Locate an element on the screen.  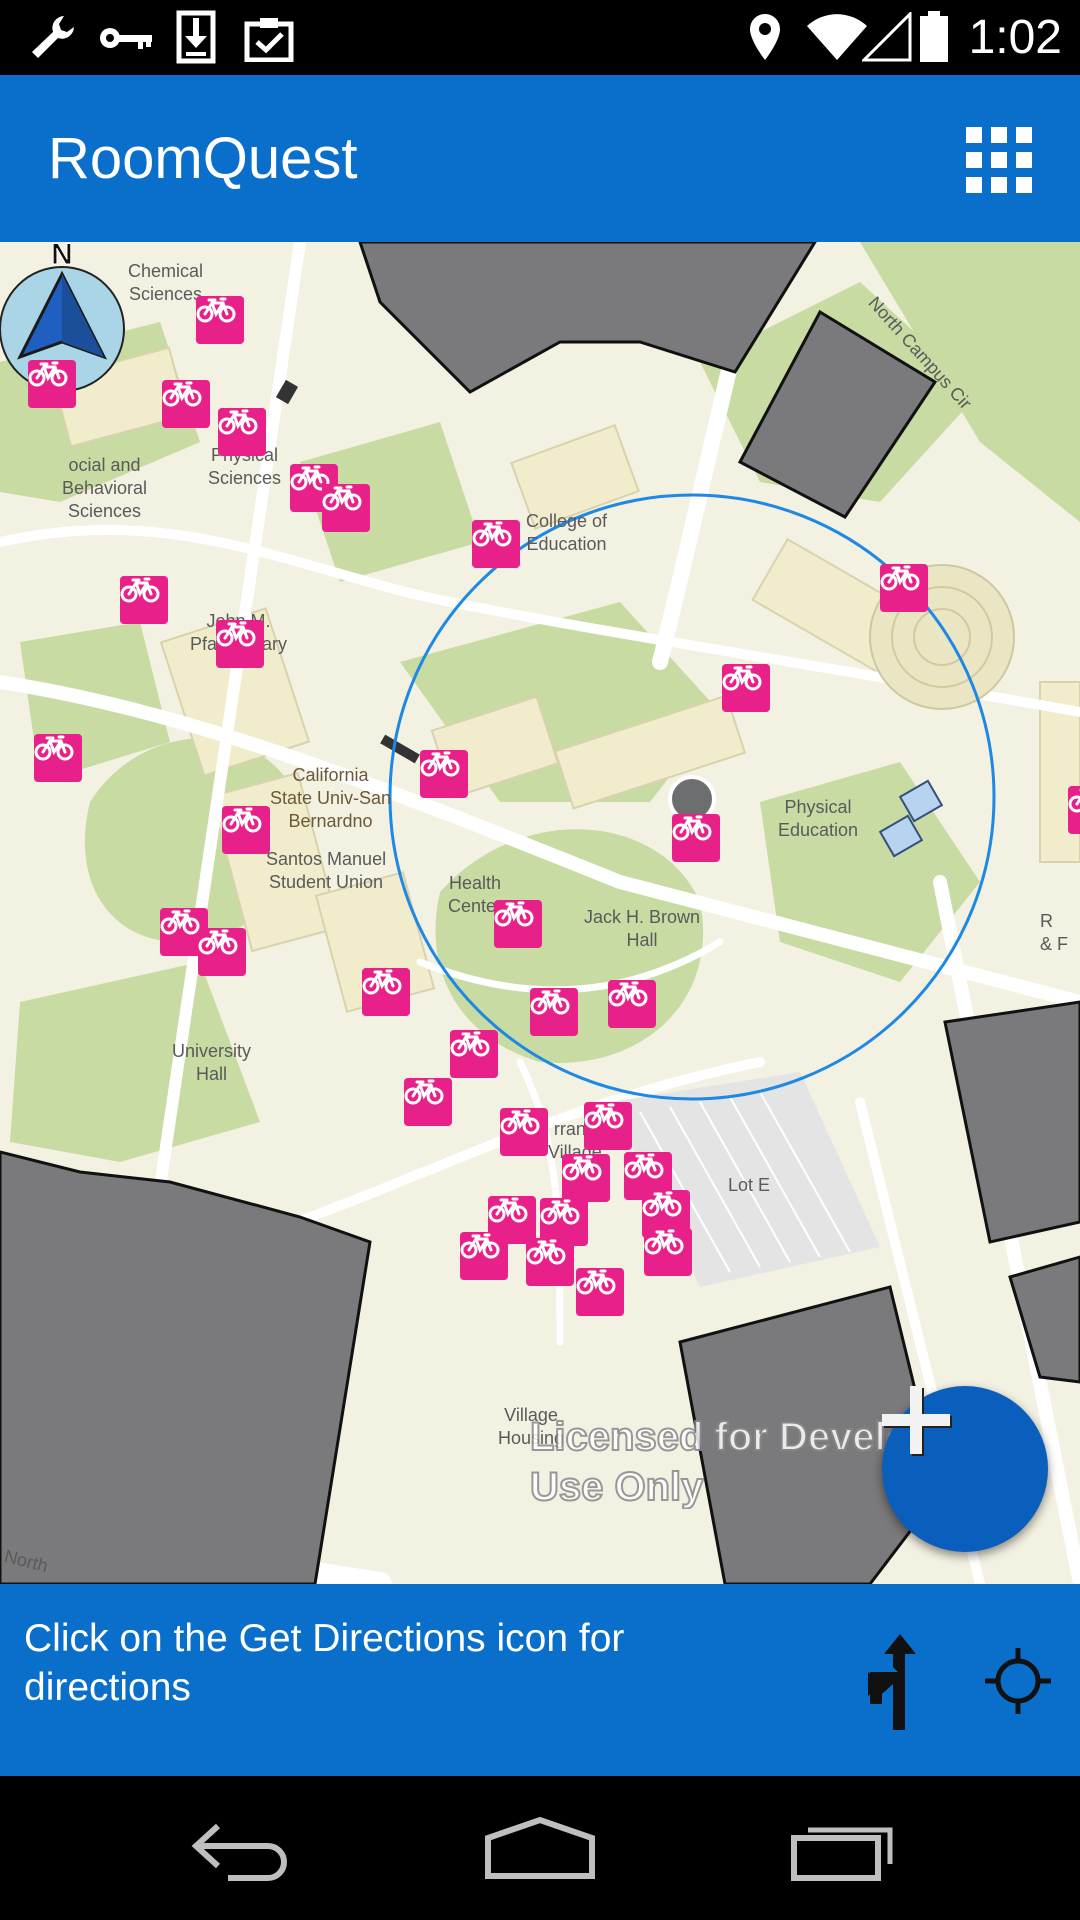
label-jack-brown-hall: Jack H. Brown Hall is located at coordinates (642, 928).